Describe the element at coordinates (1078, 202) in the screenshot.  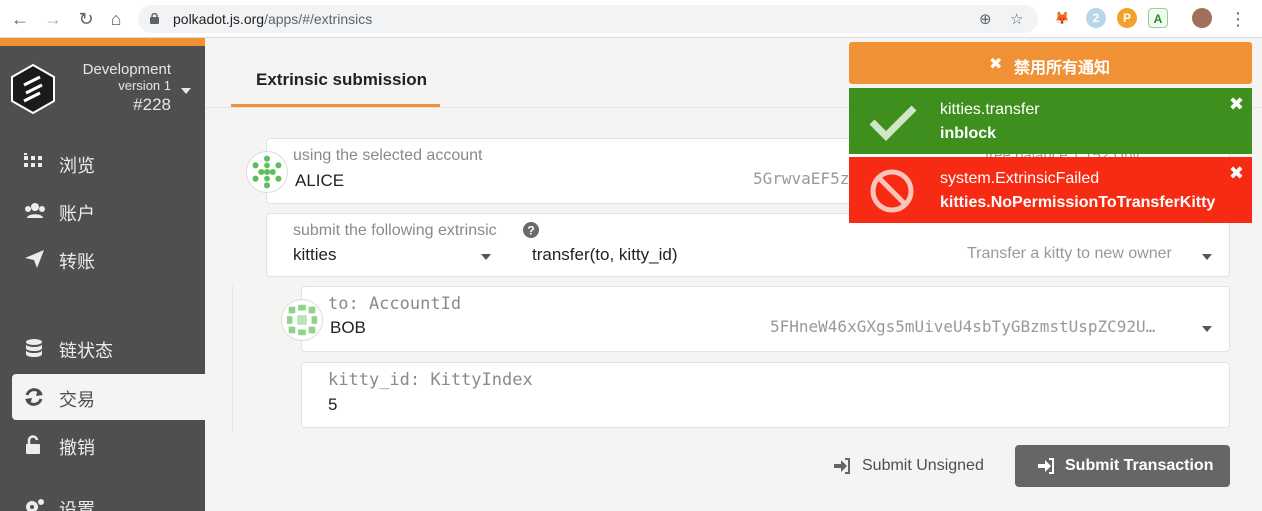
I see `notification-status: kitties.NoPermissionToTransferKitty` at that location.